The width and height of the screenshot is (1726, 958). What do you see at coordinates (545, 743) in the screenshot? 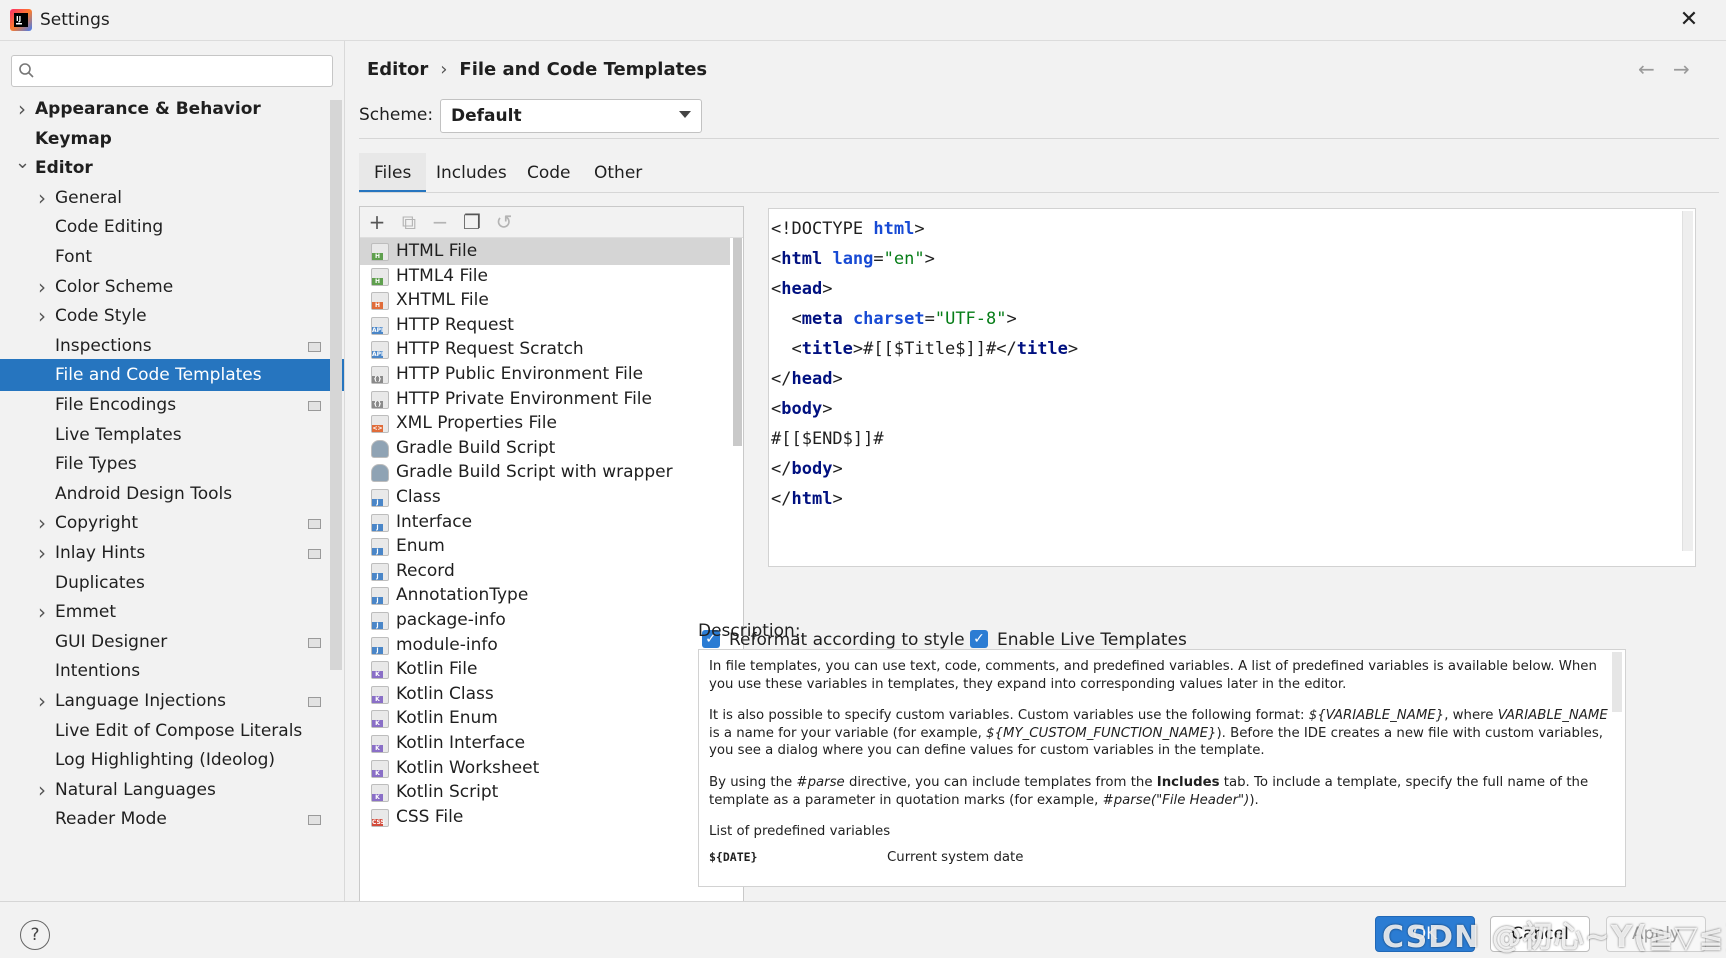
I see `template-list-item: K Kotlin Interface` at bounding box center [545, 743].